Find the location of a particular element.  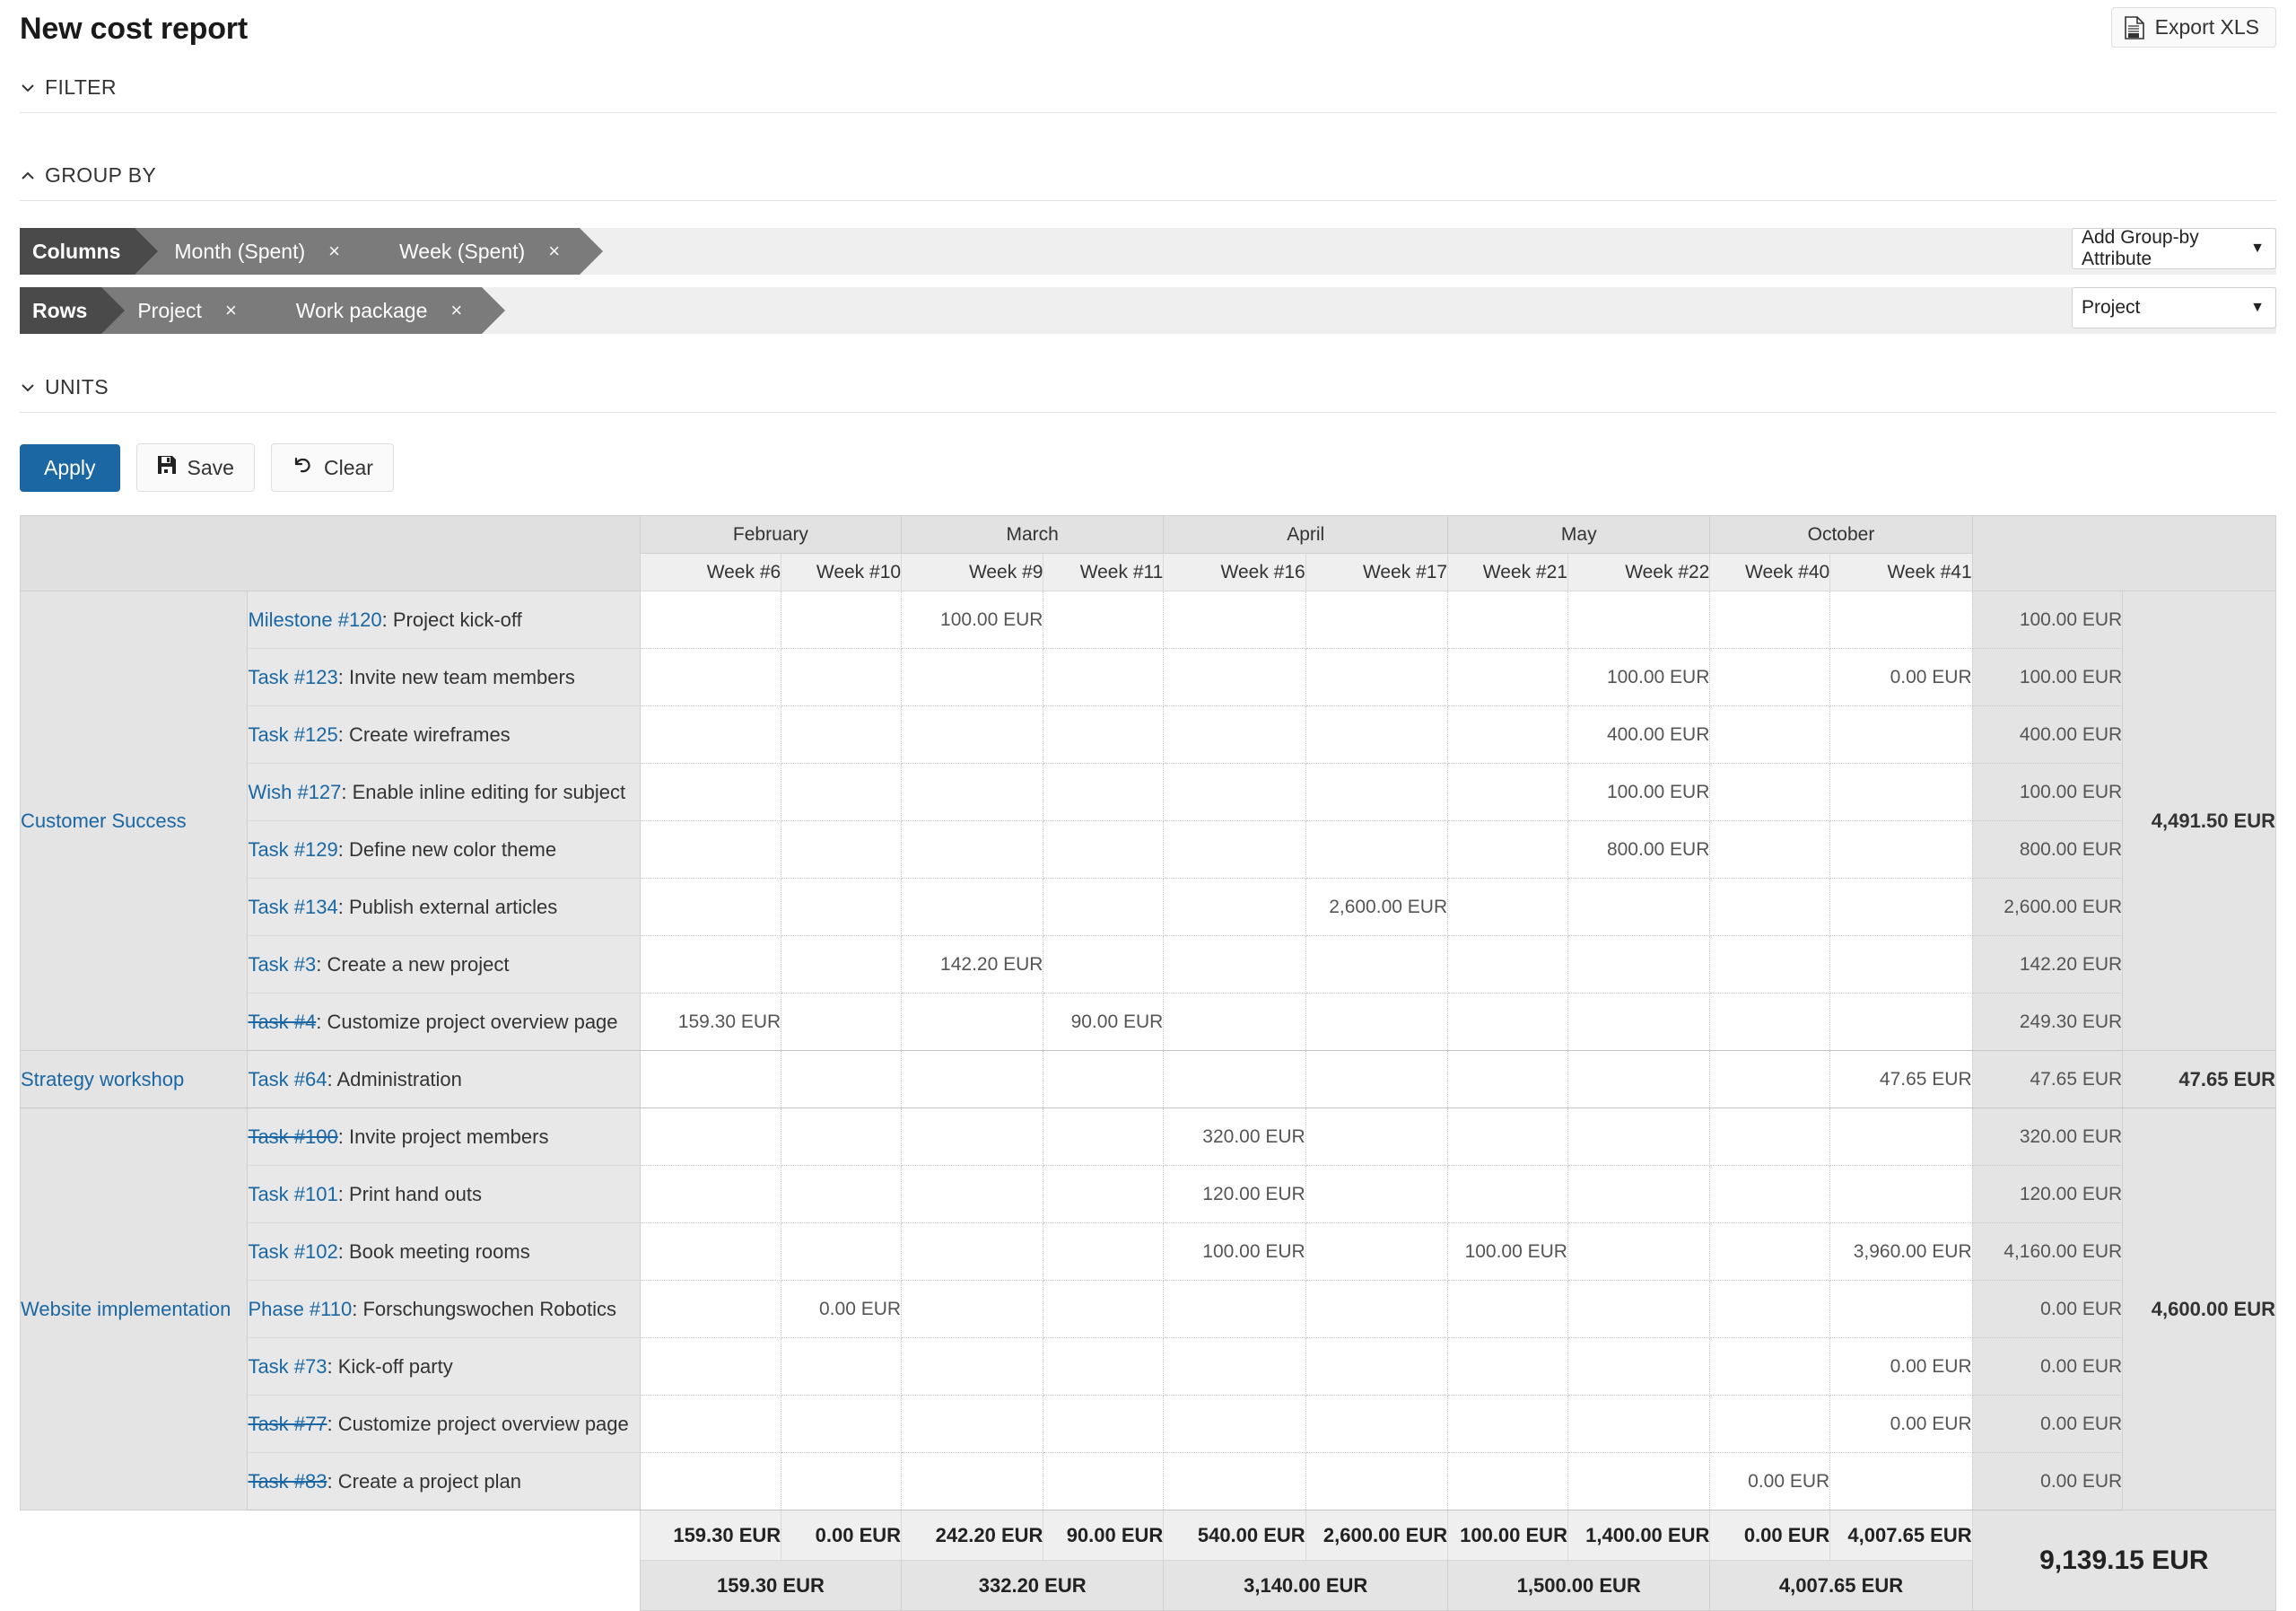

work-package-link: Task #101 is located at coordinates (292, 1194).